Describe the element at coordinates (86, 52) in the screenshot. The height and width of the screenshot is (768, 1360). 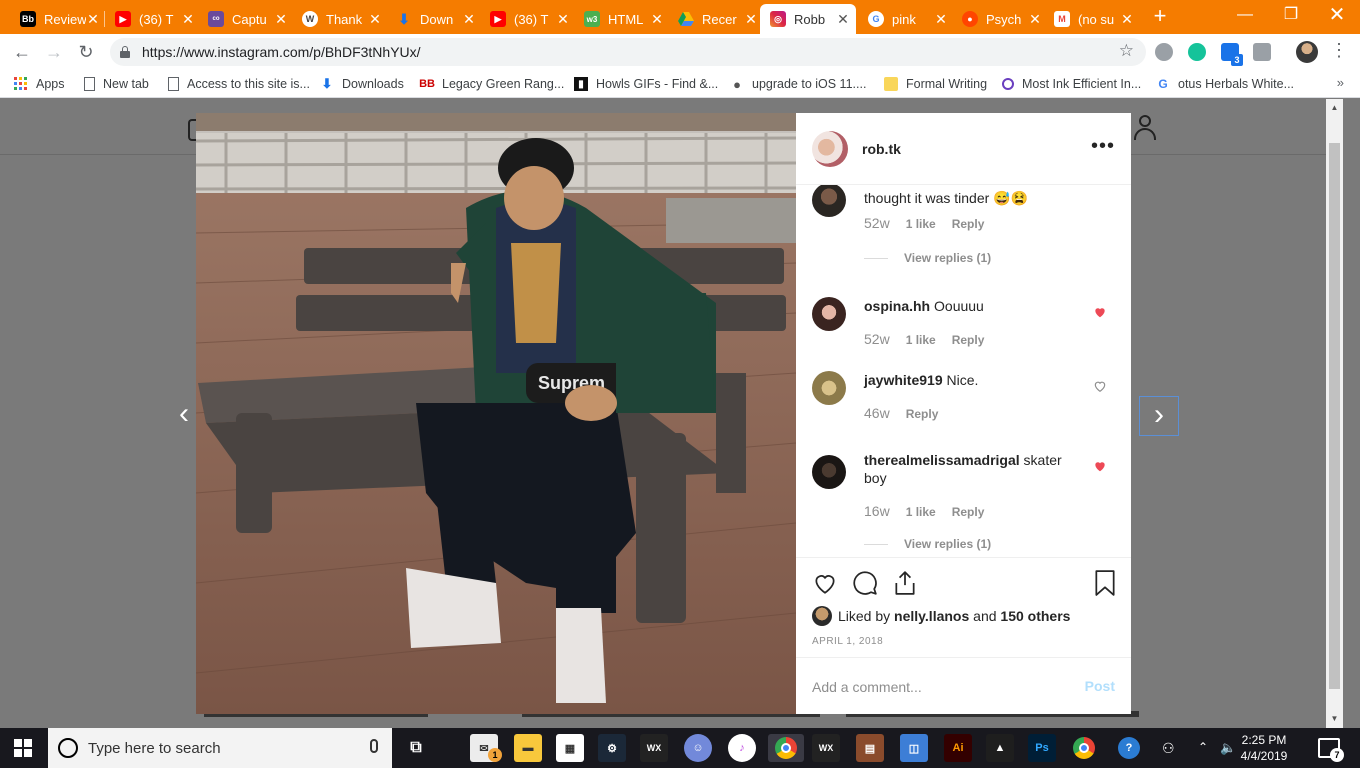
I see `reload-button: ↻` at that location.